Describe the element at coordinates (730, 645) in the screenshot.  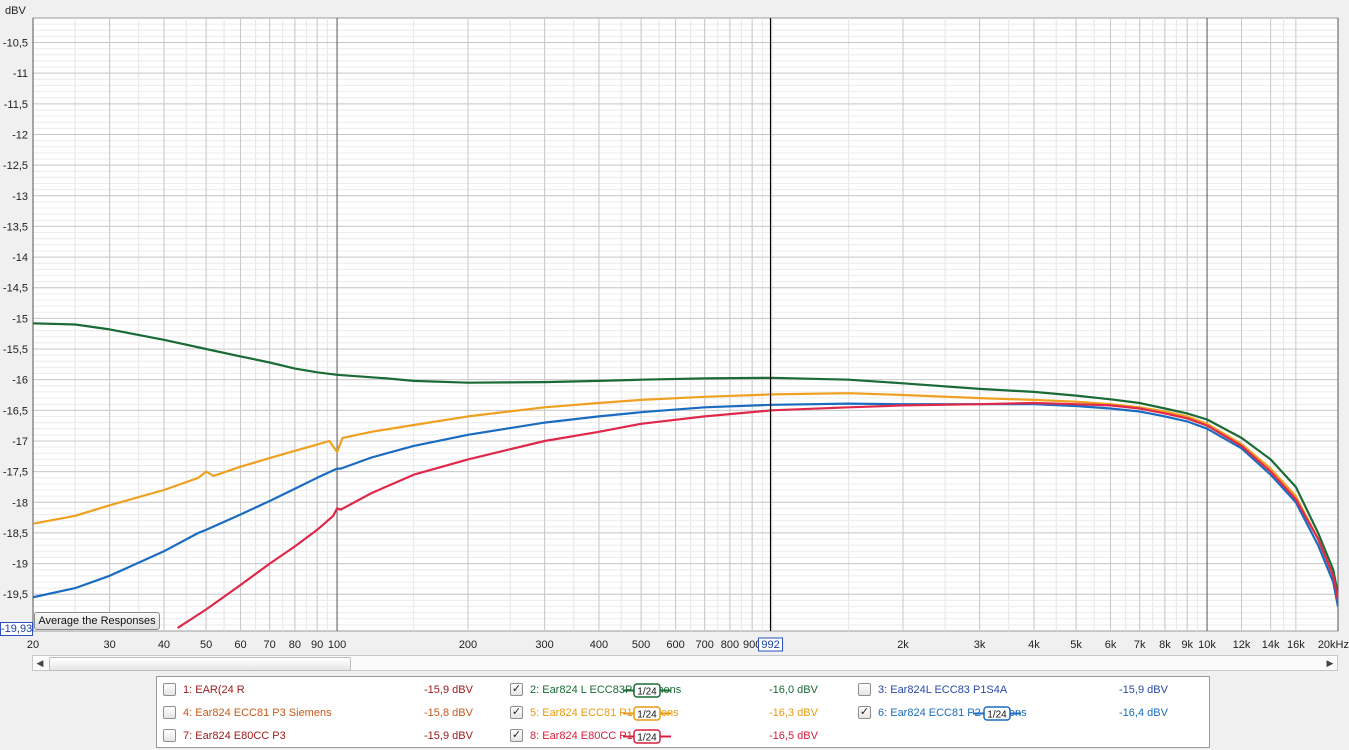
I see `x-tick-label: 800` at that location.